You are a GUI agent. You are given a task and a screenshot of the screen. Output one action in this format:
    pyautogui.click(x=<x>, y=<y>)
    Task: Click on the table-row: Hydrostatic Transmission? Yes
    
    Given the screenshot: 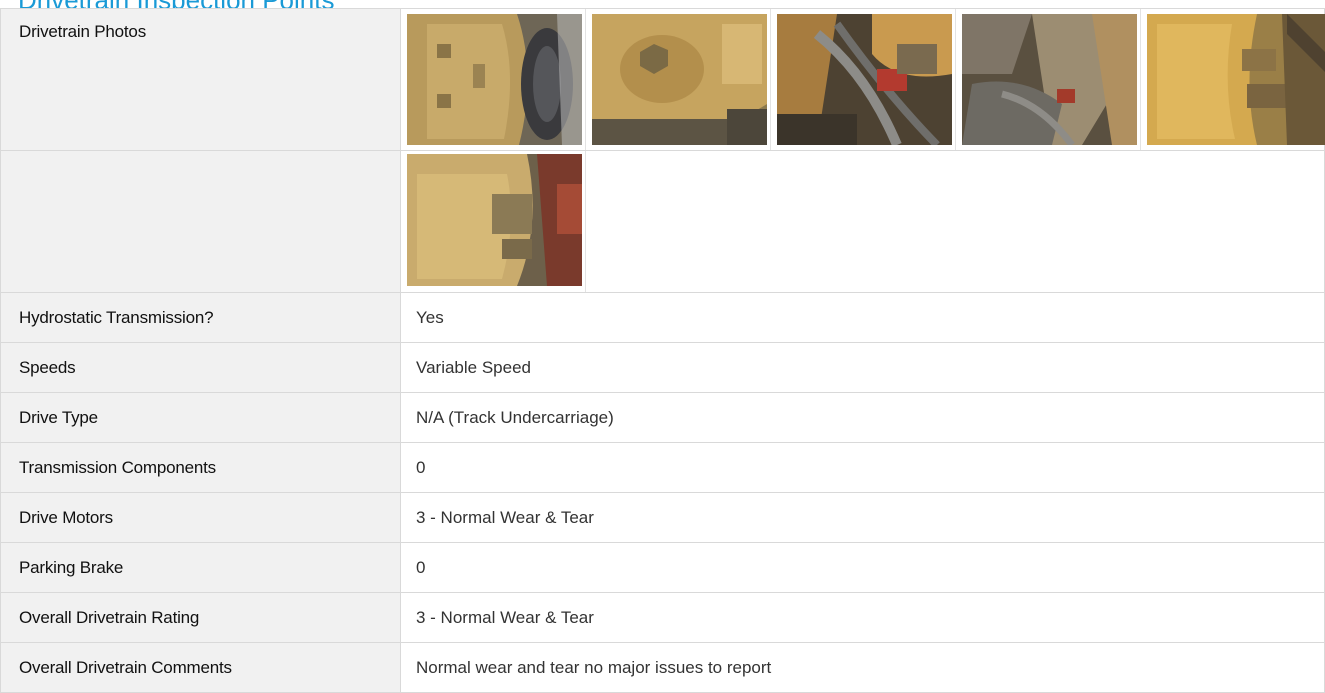 What is the action you would take?
    pyautogui.click(x=662, y=317)
    